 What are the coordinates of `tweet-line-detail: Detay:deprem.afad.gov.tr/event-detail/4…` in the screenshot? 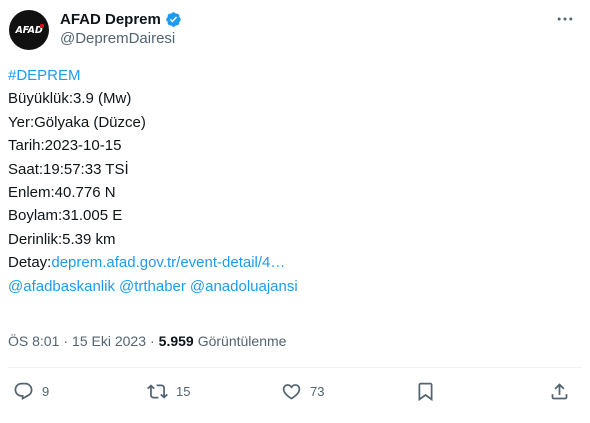 It's located at (293, 262).